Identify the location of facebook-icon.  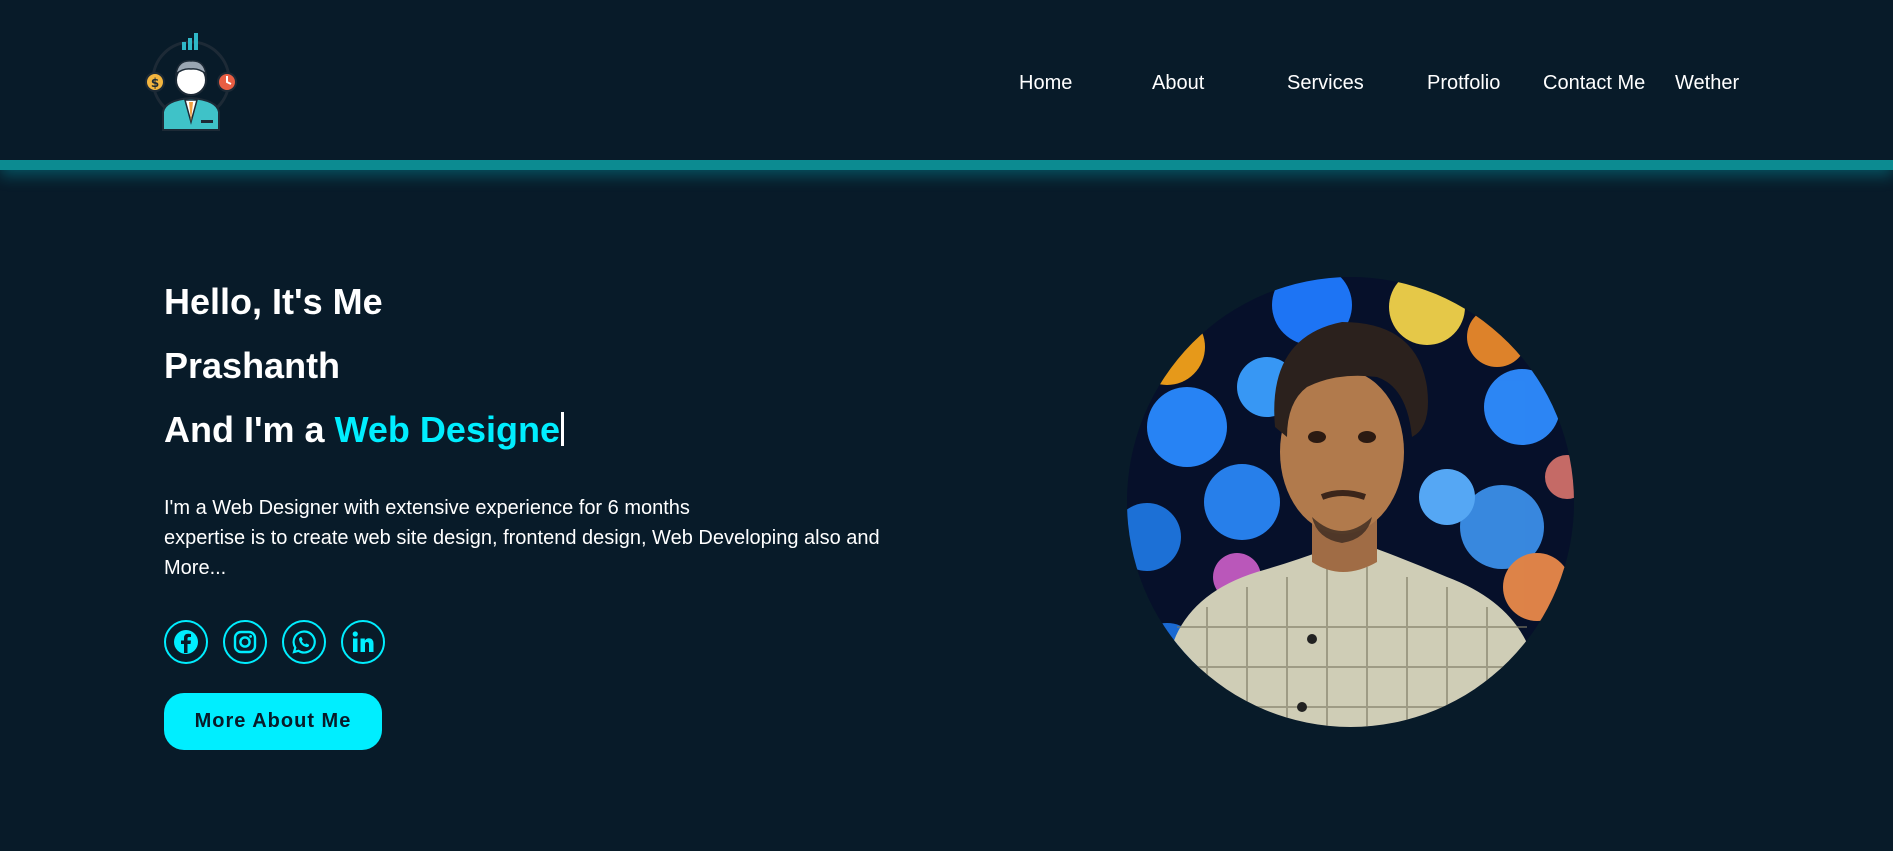
(186, 642).